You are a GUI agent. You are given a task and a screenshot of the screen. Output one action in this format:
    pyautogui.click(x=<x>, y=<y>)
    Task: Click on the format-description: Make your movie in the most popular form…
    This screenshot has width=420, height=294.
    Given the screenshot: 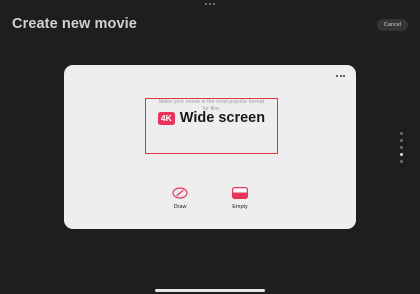 What is the action you would take?
    pyautogui.click(x=211, y=105)
    